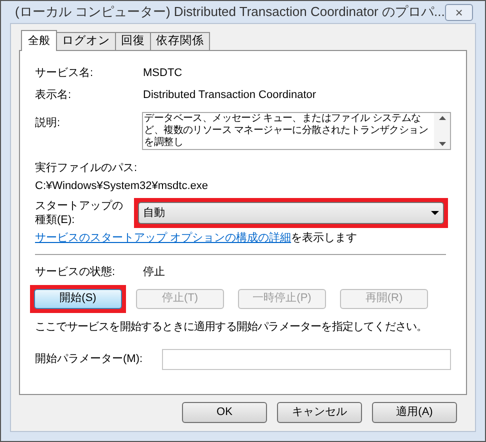 The image size is (486, 442). I want to click on service-button: 開始(S), so click(78, 298).